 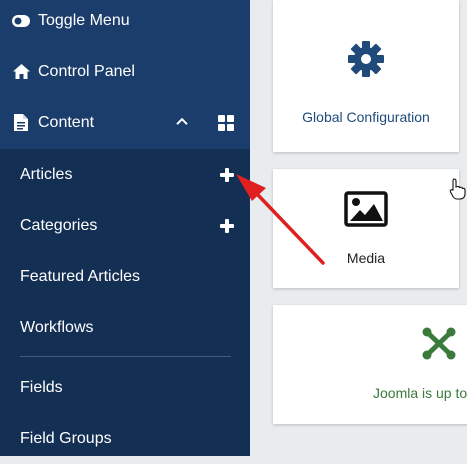 What do you see at coordinates (182, 121) in the screenshot?
I see `chevron-up-icon` at bounding box center [182, 121].